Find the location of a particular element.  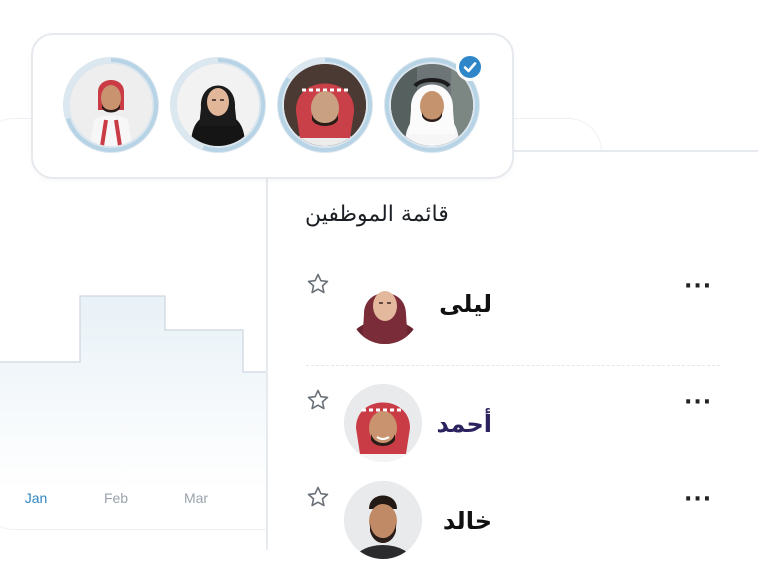

list-divider is located at coordinates (513, 365).